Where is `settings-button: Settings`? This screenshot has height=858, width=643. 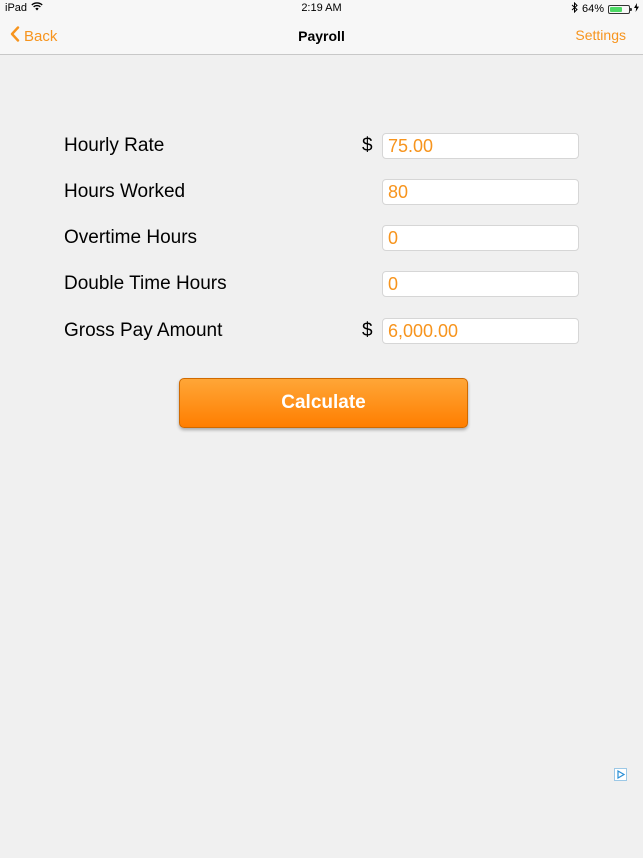 settings-button: Settings is located at coordinates (600, 35).